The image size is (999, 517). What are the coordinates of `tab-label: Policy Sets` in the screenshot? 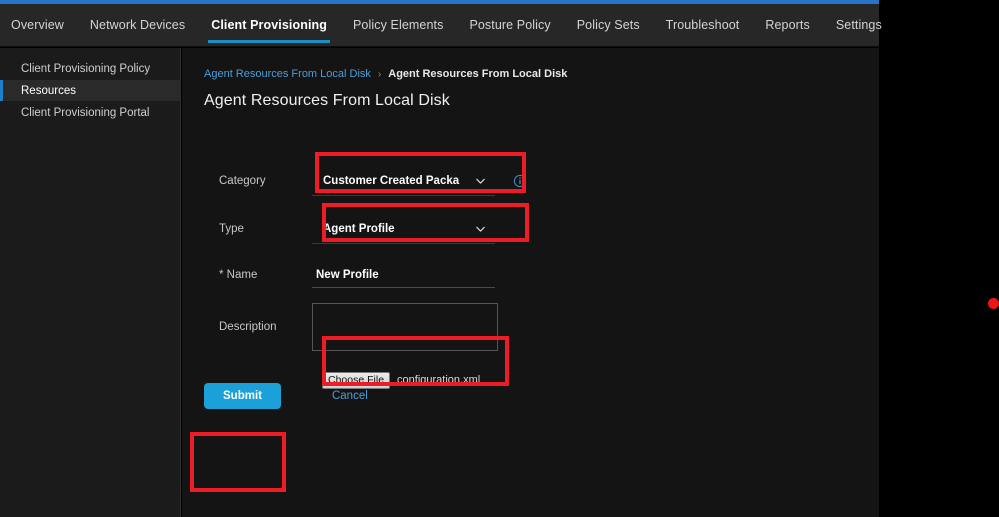 It's located at (608, 25).